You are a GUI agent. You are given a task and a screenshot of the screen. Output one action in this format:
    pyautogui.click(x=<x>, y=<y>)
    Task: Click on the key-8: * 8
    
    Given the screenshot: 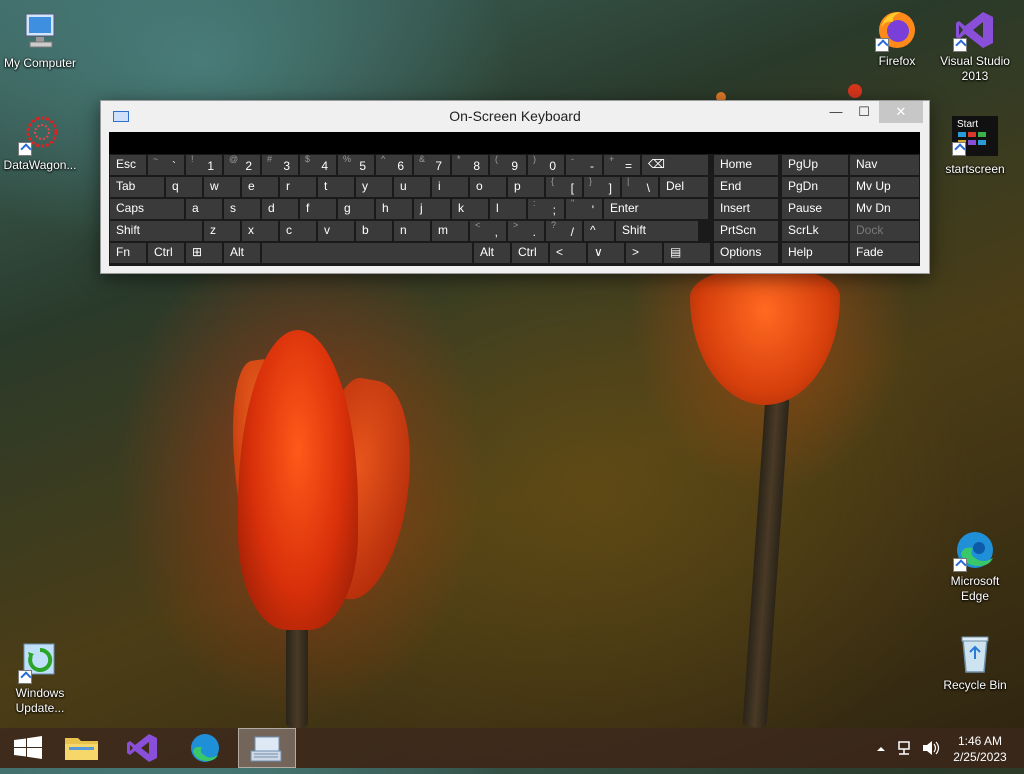 What is the action you would take?
    pyautogui.click(x=470, y=164)
    